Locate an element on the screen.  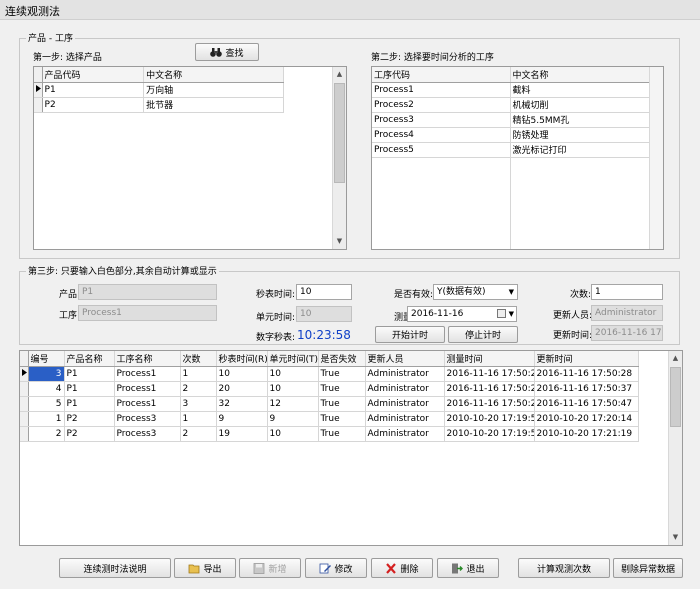
table-cell: 2010-10-20 17:20:14 is located at coordinates (586, 419).